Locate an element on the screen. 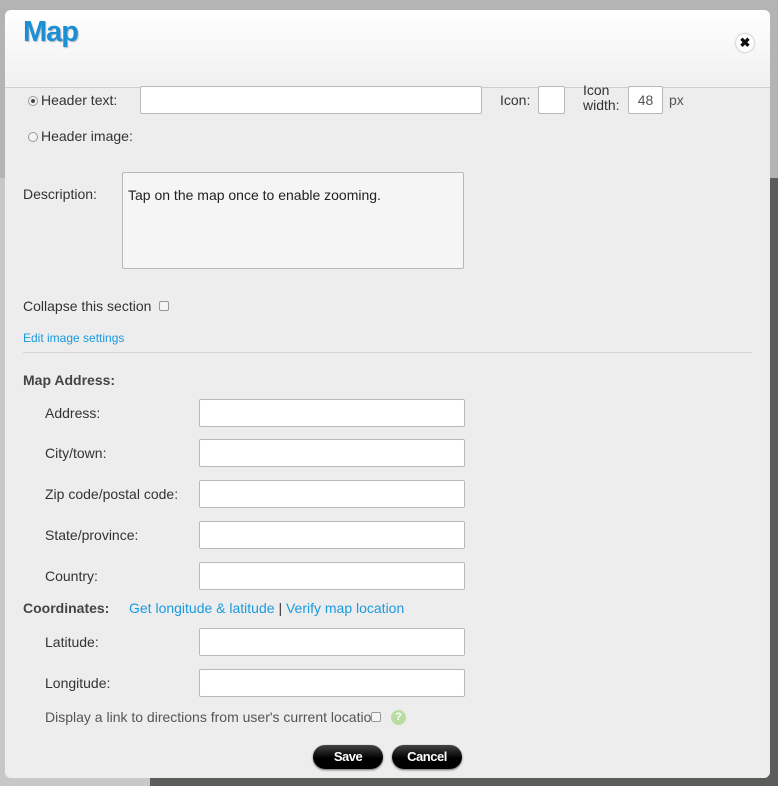 Image resolution: width=778 pixels, height=786 pixels. header-image-radio is located at coordinates (33, 137).